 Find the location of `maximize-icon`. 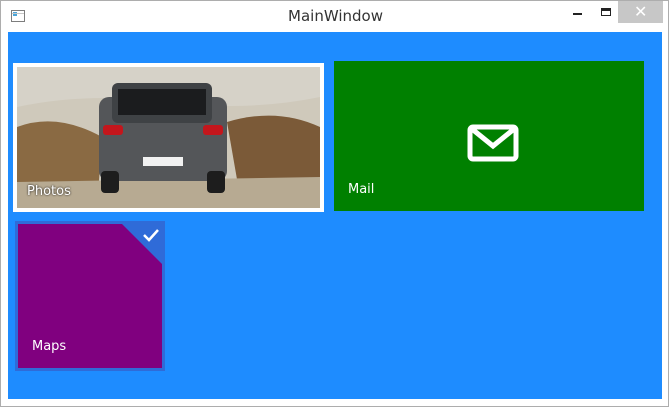

maximize-icon is located at coordinates (606, 12).